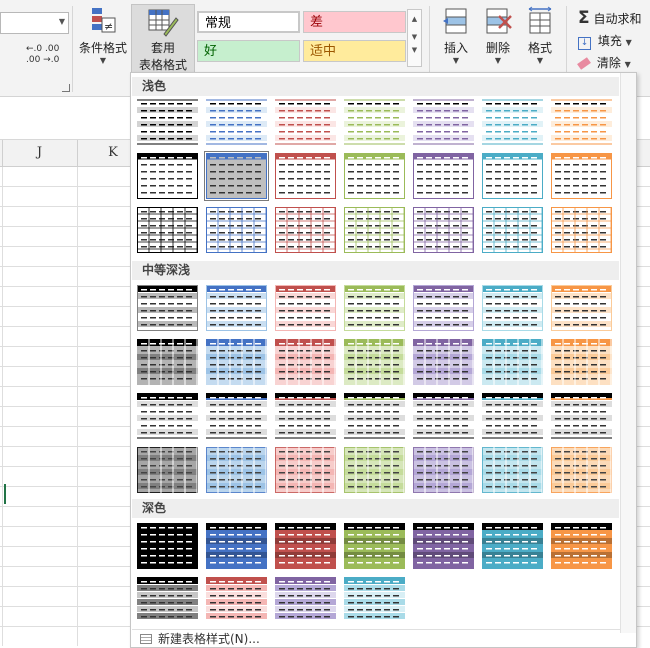 This screenshot has height=648, width=650. What do you see at coordinates (248, 22) in the screenshot?
I see `cell-style-0: 常规` at bounding box center [248, 22].